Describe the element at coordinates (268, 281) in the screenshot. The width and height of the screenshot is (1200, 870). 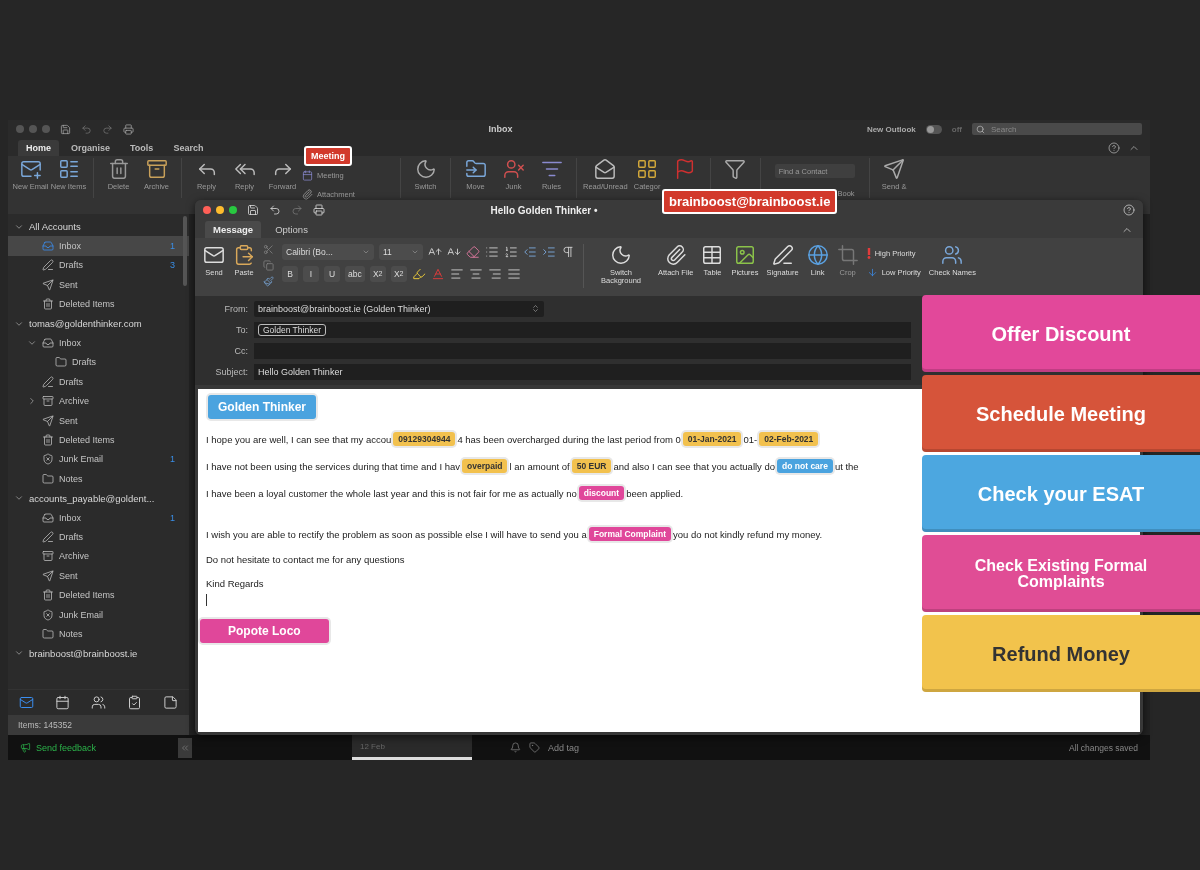
I see `paintbrush-icon` at that location.